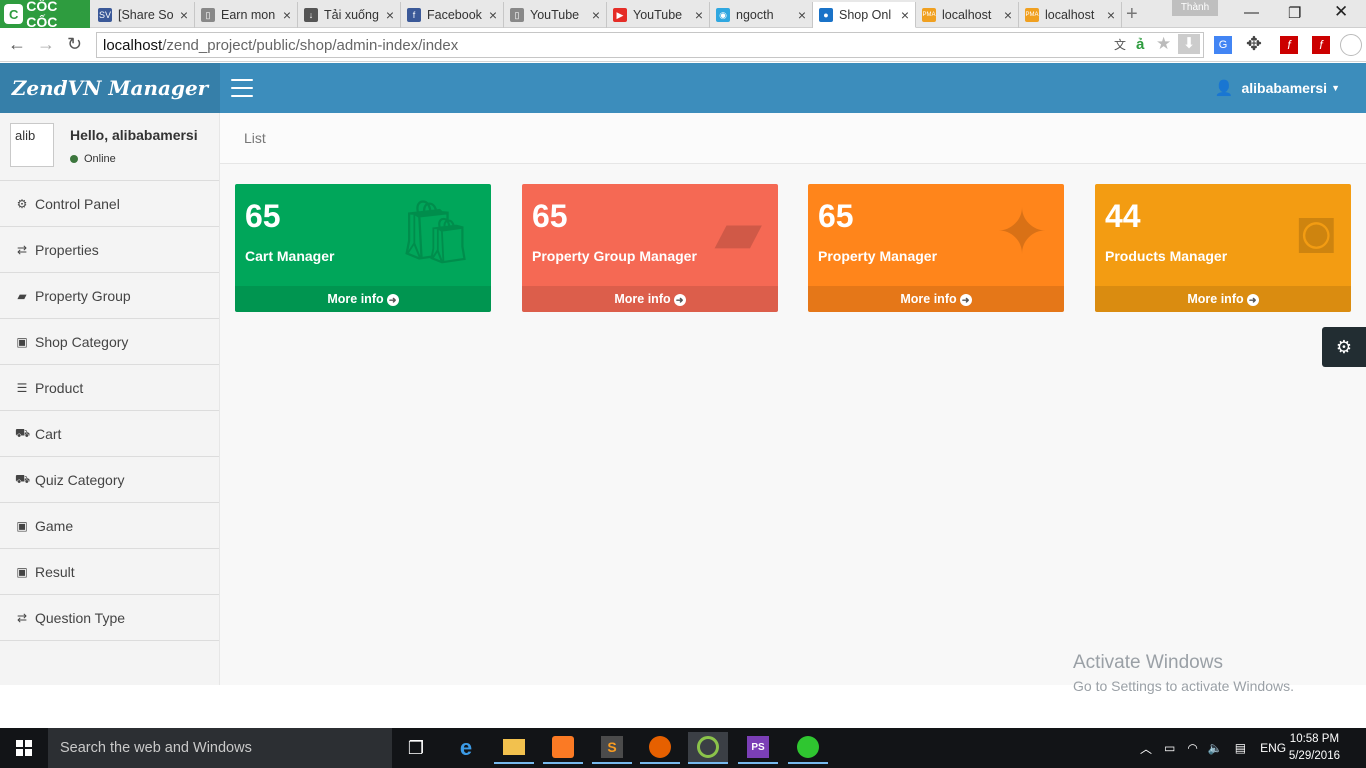 The height and width of the screenshot is (768, 1366). Describe the element at coordinates (22, 295) in the screenshot. I see `book-icon: ▰` at that location.